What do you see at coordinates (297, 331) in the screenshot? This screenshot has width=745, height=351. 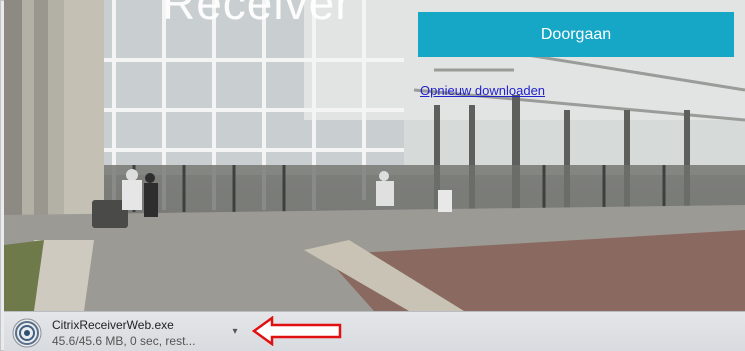 I see `left-arrow-icon` at bounding box center [297, 331].